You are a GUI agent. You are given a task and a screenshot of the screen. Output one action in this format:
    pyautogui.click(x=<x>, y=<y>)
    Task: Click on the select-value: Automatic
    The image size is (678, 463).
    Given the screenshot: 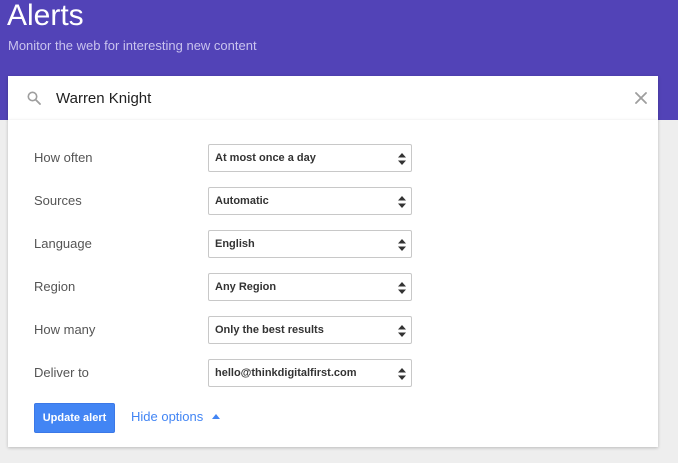 What is the action you would take?
    pyautogui.click(x=242, y=201)
    